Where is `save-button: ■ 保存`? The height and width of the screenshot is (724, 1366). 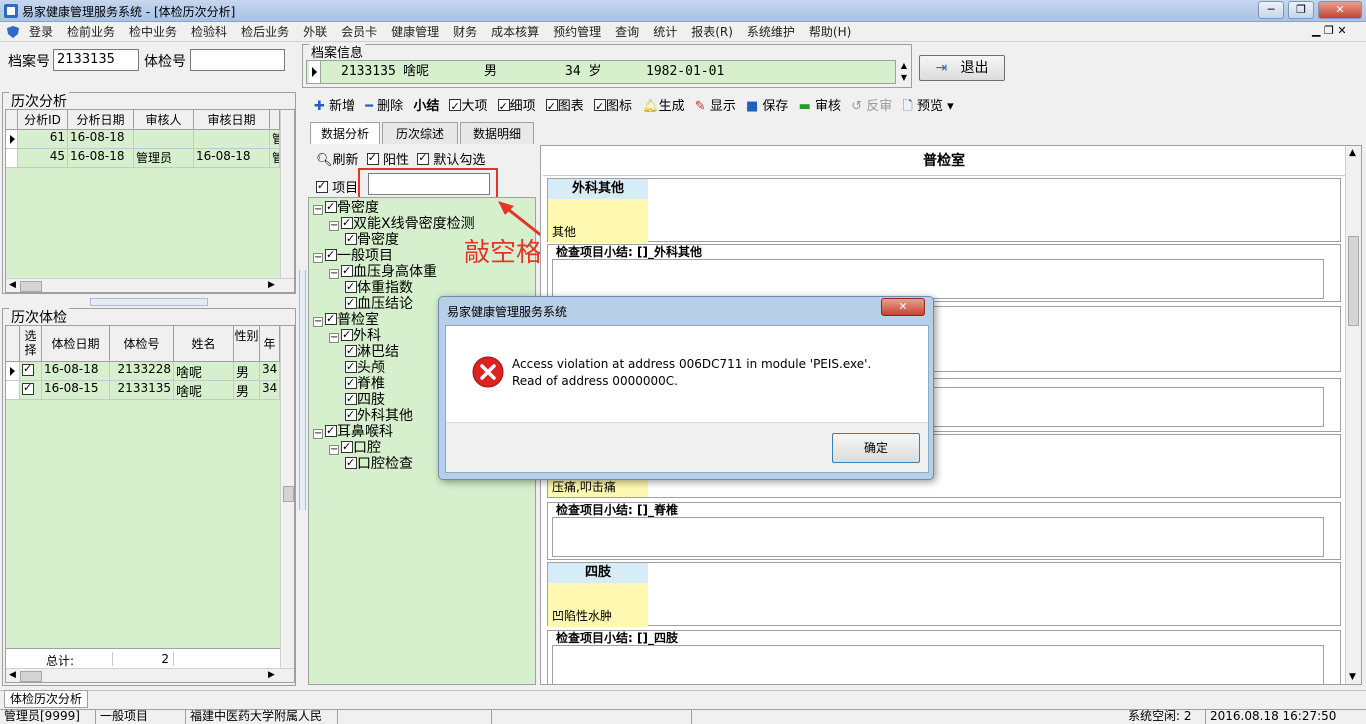 save-button: ■ 保存 is located at coordinates (767, 107).